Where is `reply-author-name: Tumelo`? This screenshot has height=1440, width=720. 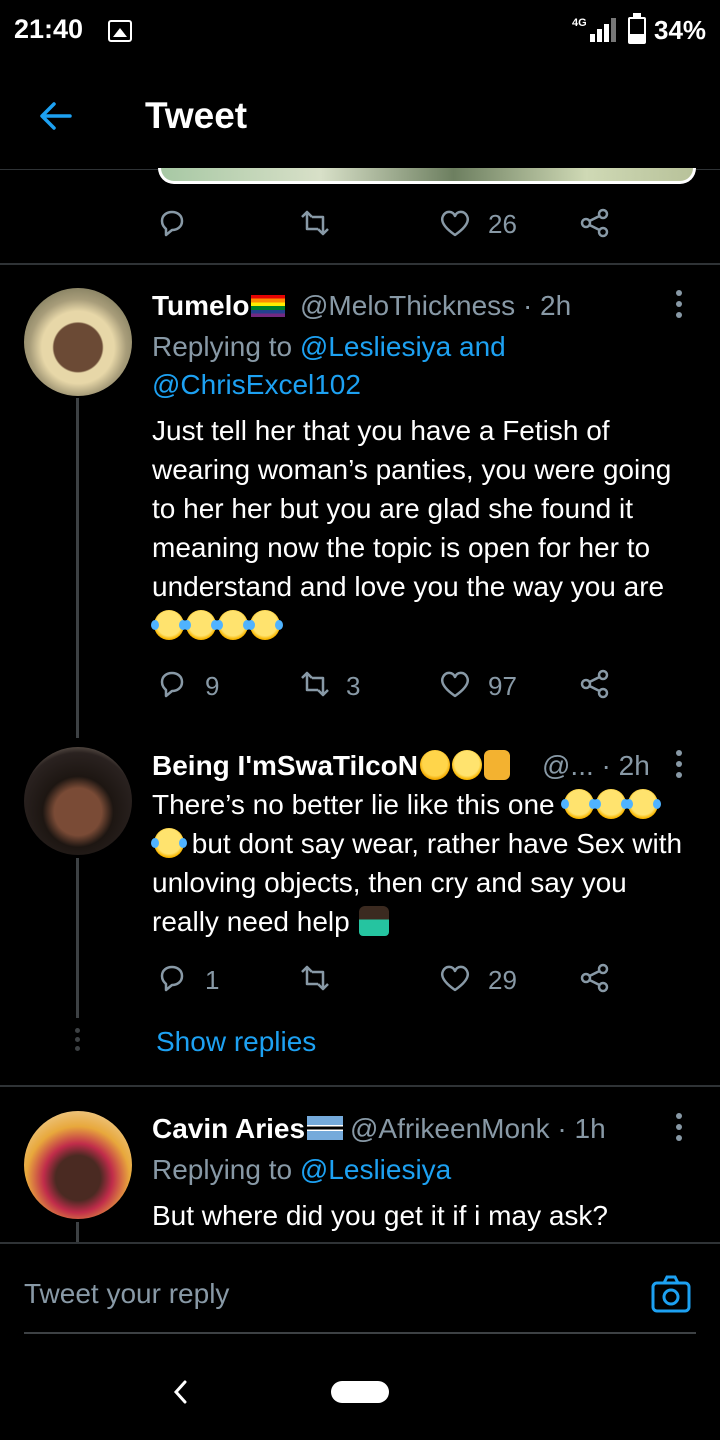
reply-author-name: Tumelo is located at coordinates (219, 306).